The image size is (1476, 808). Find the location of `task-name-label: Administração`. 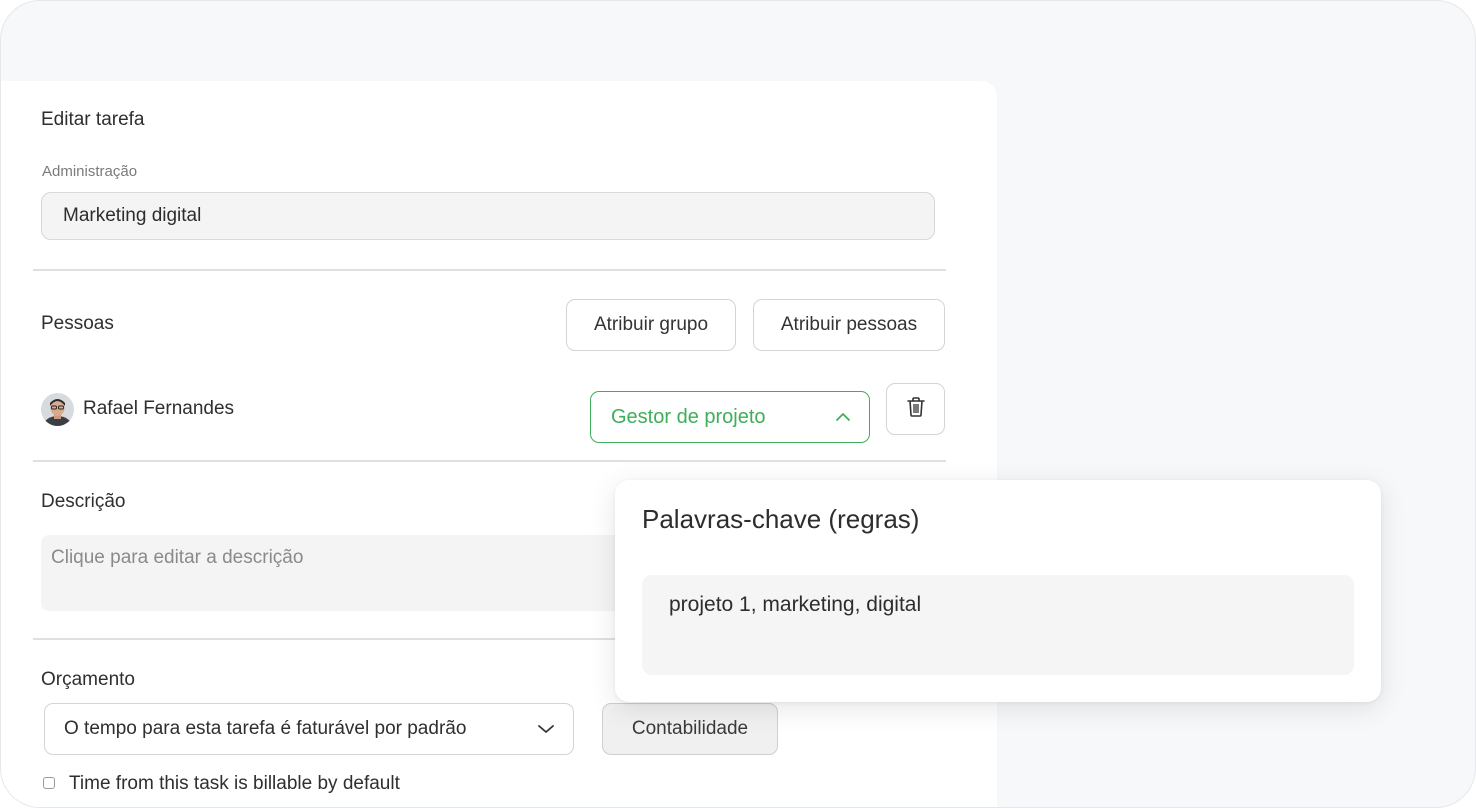

task-name-label: Administração is located at coordinates (90, 171).